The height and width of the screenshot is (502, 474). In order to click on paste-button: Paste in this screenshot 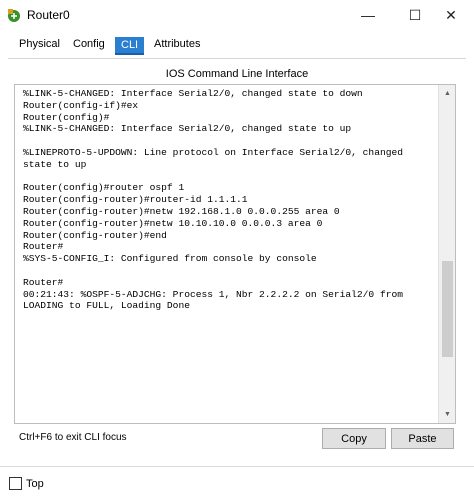, I will do `click(422, 438)`.